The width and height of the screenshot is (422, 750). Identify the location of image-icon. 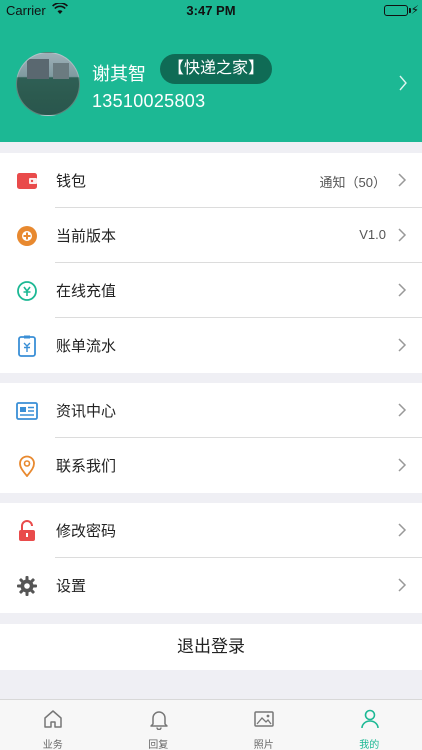
(264, 719).